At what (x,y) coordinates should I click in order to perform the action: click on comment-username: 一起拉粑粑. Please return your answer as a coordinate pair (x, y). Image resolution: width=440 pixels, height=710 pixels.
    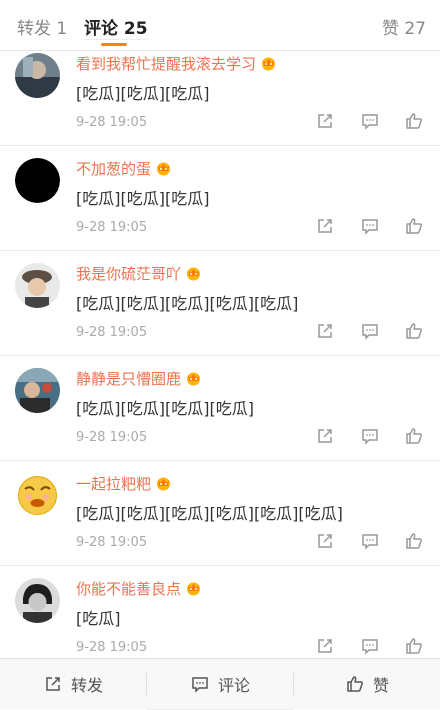
    Looking at the image, I should click on (124, 483).